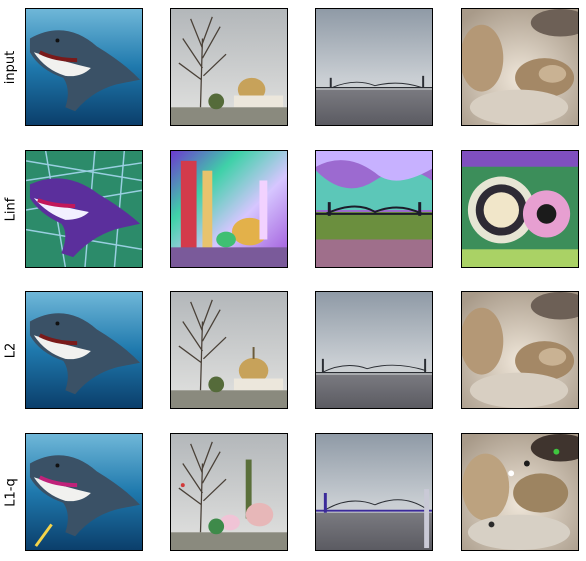  What do you see at coordinates (84, 350) in the screenshot?
I see `image-l2-shark` at bounding box center [84, 350].